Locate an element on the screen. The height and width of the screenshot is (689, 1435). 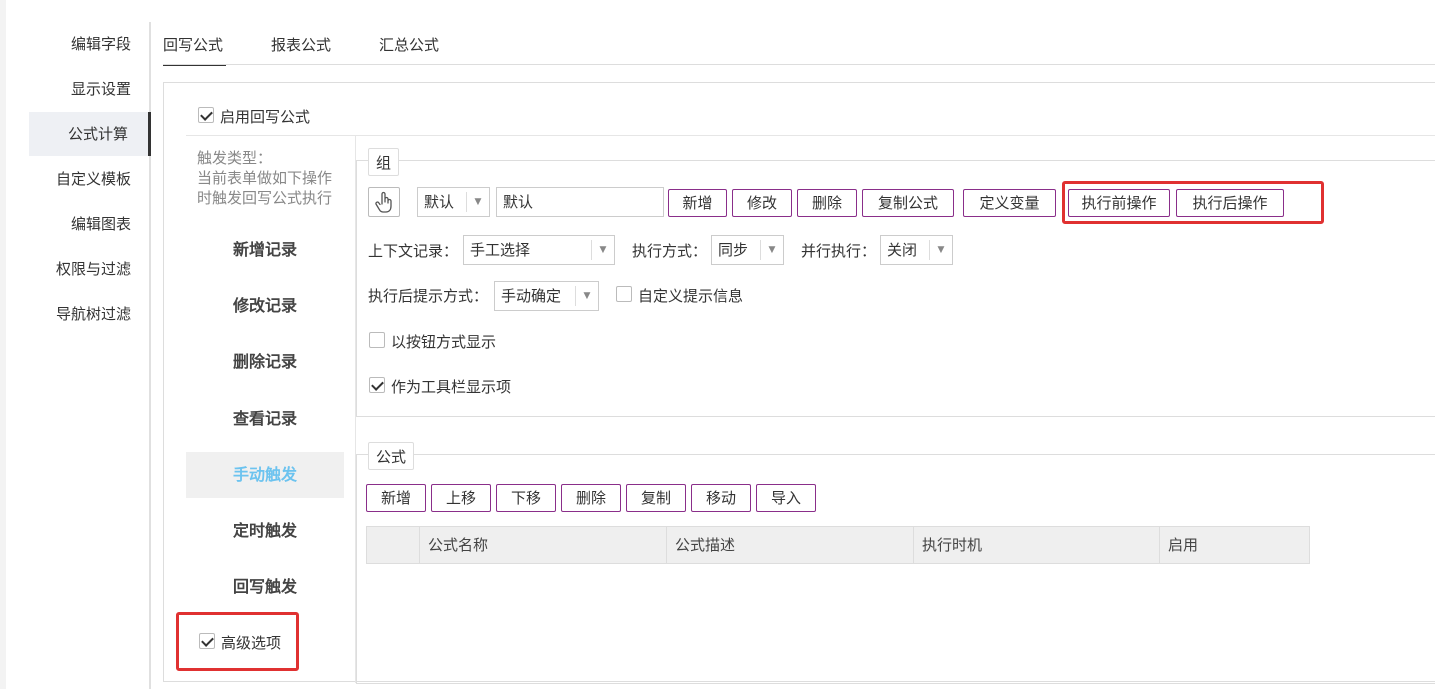
show-as-button-label: 以按钮方式显示 is located at coordinates (444, 342).